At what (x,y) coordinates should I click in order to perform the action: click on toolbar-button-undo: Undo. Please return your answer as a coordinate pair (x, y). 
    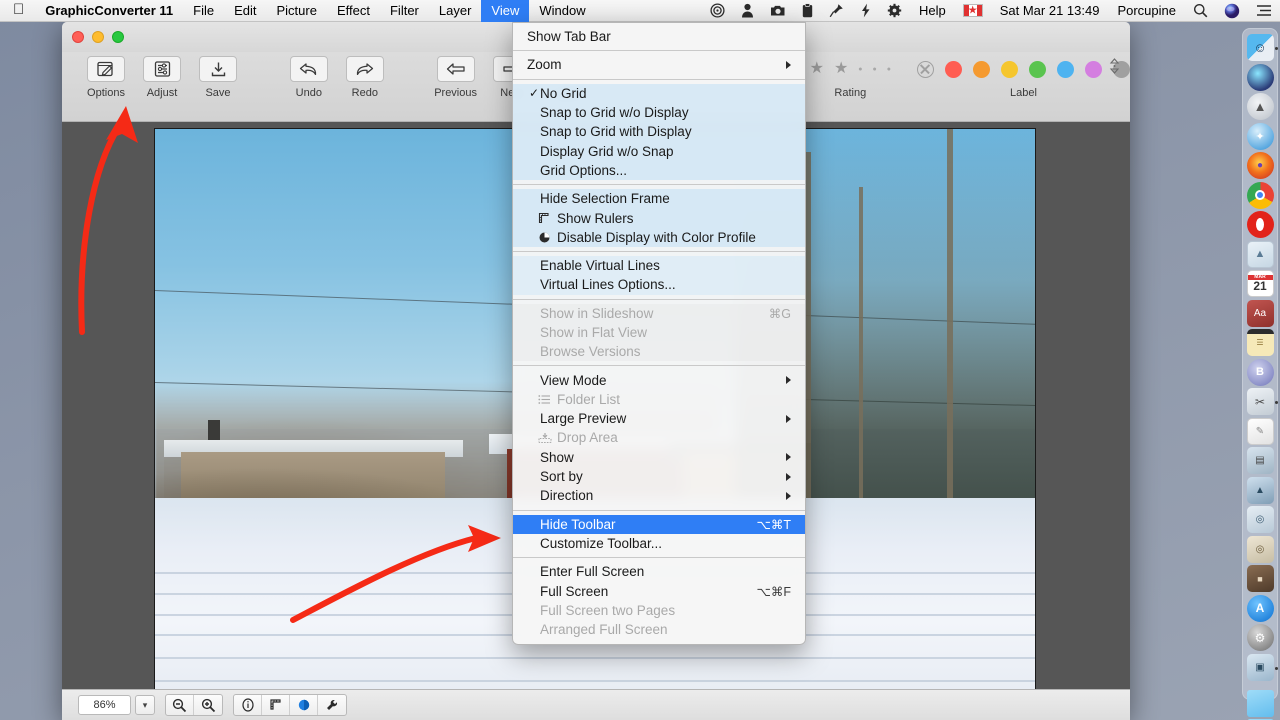
    Looking at the image, I should click on (309, 77).